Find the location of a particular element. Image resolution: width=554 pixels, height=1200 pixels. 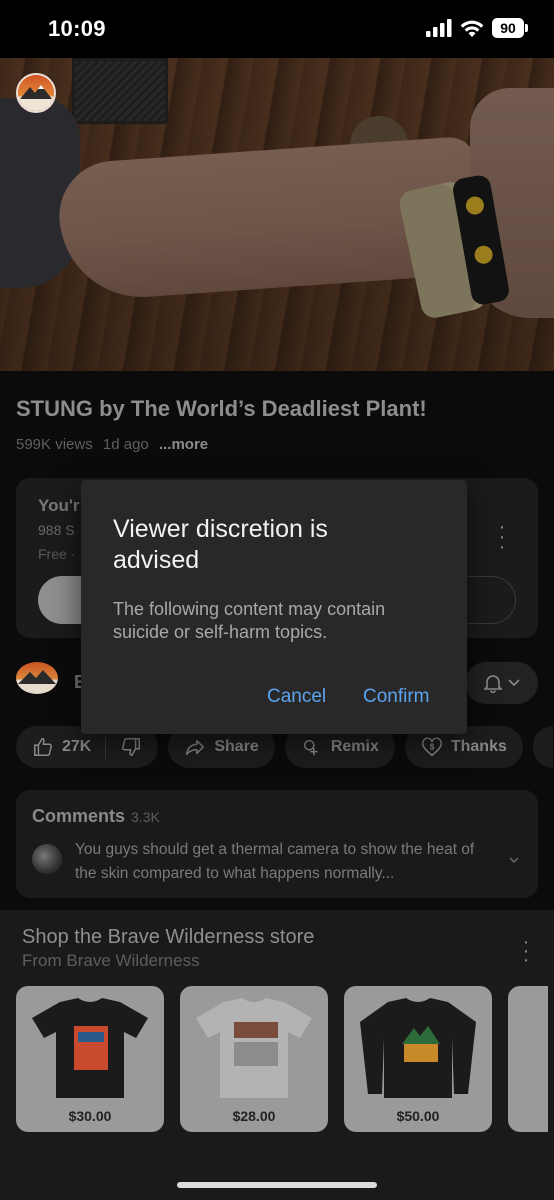

share-label: Share is located at coordinates (236, 746).